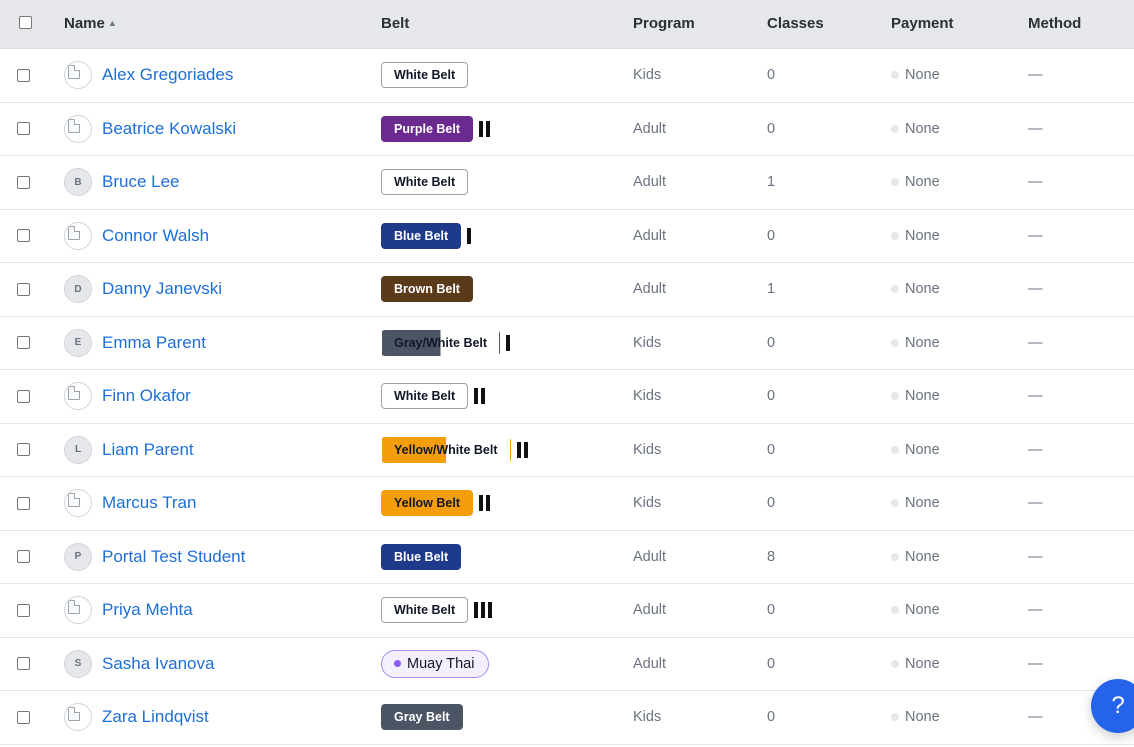 The height and width of the screenshot is (747, 1134). What do you see at coordinates (395, 24) in the screenshot?
I see `column-header-belt: Belt` at bounding box center [395, 24].